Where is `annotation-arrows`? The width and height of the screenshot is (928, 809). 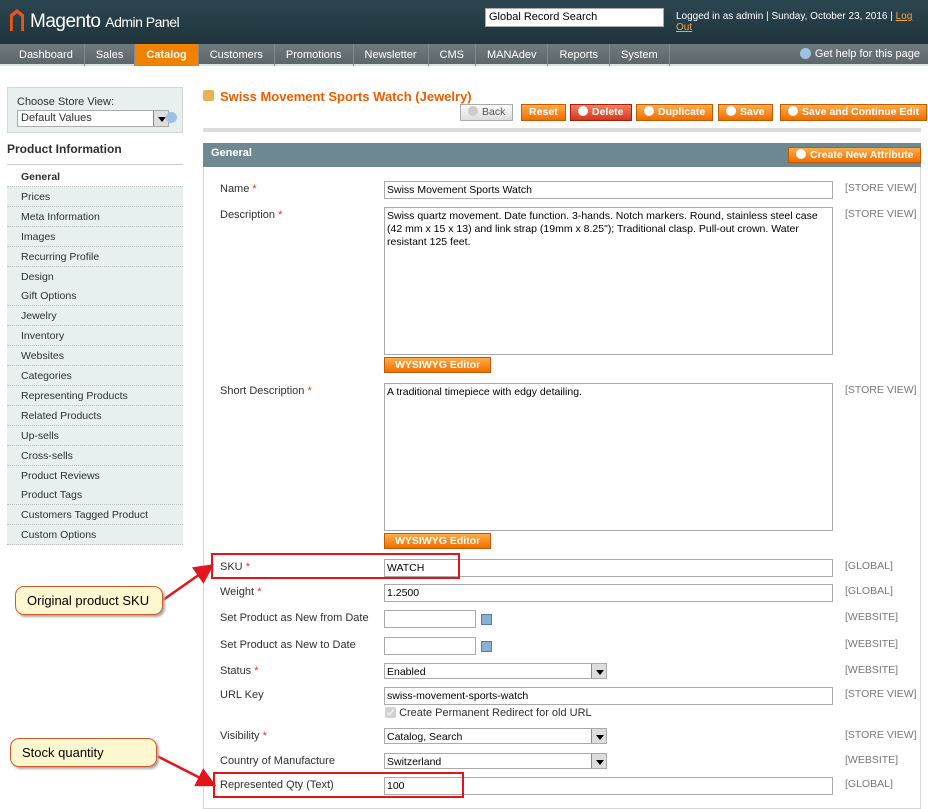 annotation-arrows is located at coordinates (186, 675).